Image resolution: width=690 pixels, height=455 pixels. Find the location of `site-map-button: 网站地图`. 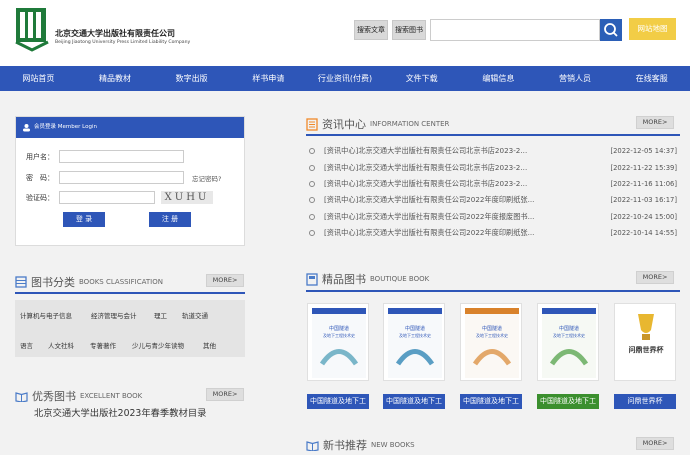

site-map-button: 网站地图 is located at coordinates (652, 29).